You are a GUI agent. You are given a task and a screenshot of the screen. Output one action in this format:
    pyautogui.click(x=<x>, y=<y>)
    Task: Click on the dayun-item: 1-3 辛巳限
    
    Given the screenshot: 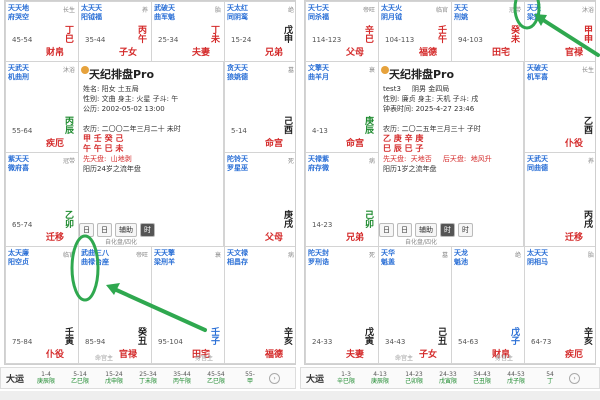 What is the action you would take?
    pyautogui.click(x=346, y=378)
    